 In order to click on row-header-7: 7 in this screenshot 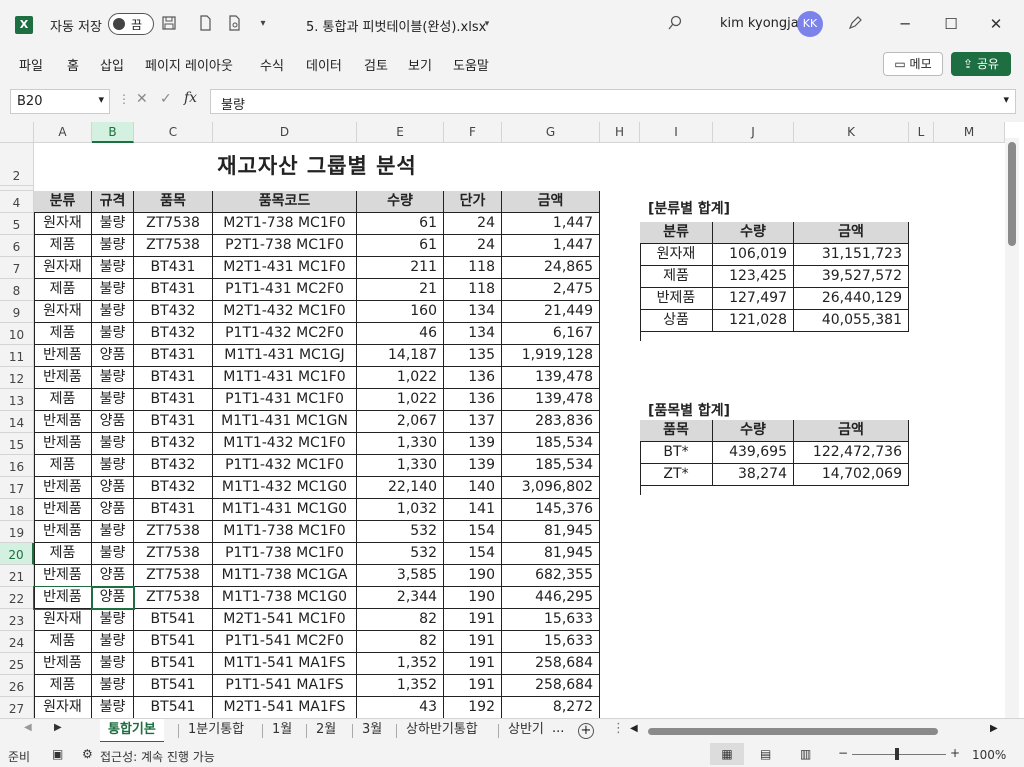, I will do `click(17, 268)`.